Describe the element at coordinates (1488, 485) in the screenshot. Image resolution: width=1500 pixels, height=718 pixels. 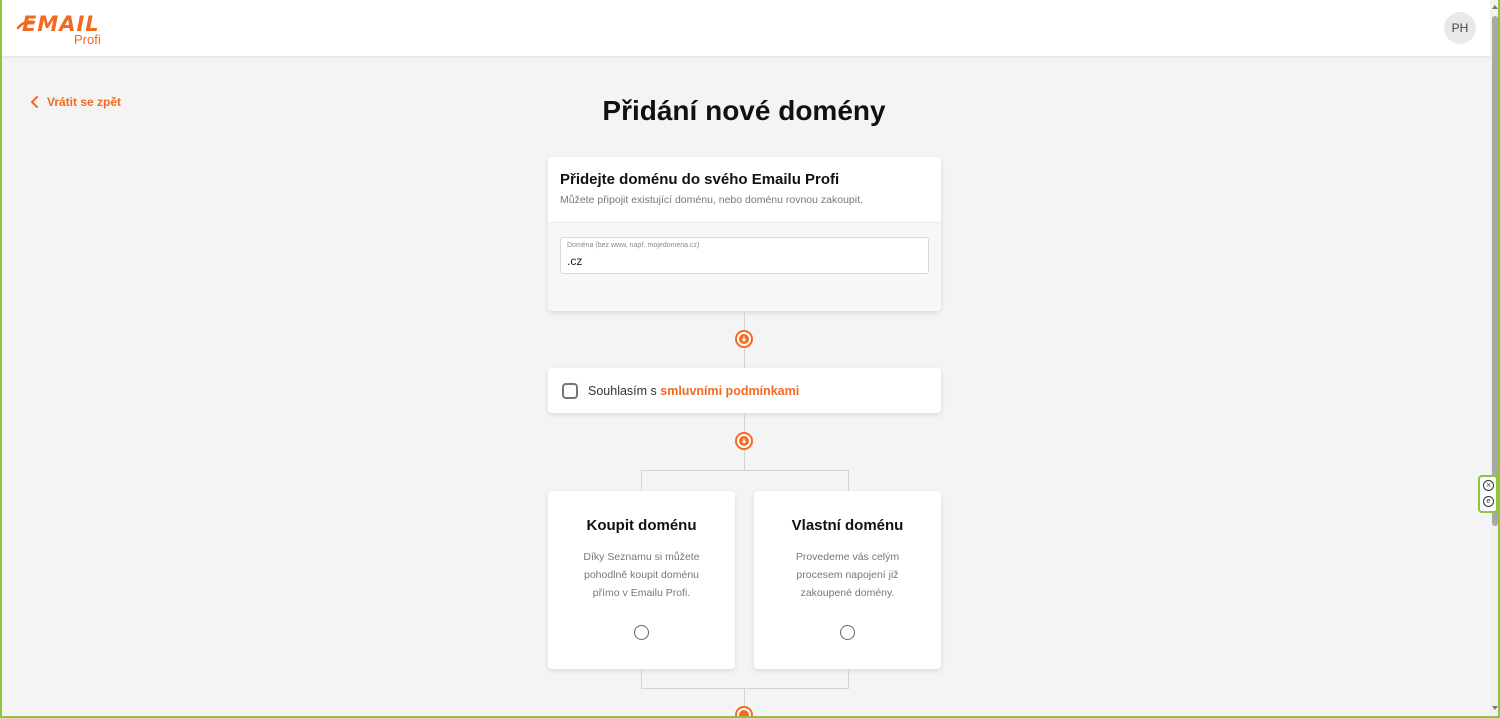
I see `close-icon: ×` at that location.